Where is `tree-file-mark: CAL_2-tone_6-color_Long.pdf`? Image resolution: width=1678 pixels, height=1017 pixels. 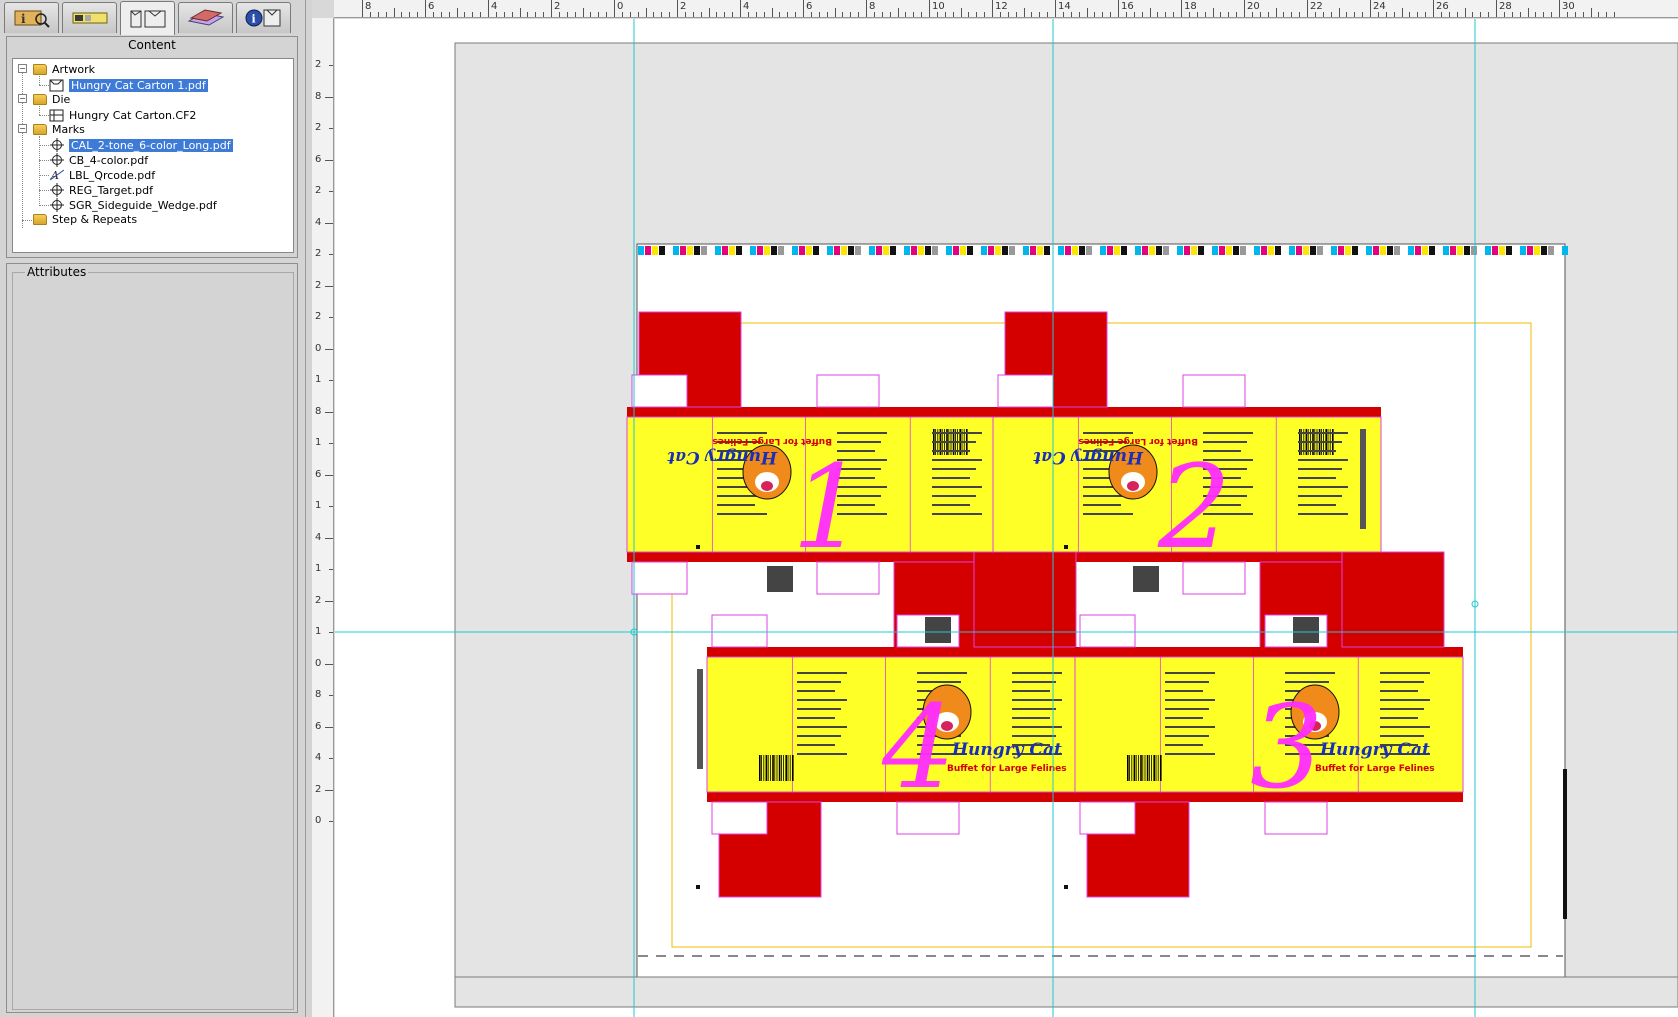
tree-file-mark: CAL_2-tone_6-color_Long.pdf is located at coordinates (141, 145).